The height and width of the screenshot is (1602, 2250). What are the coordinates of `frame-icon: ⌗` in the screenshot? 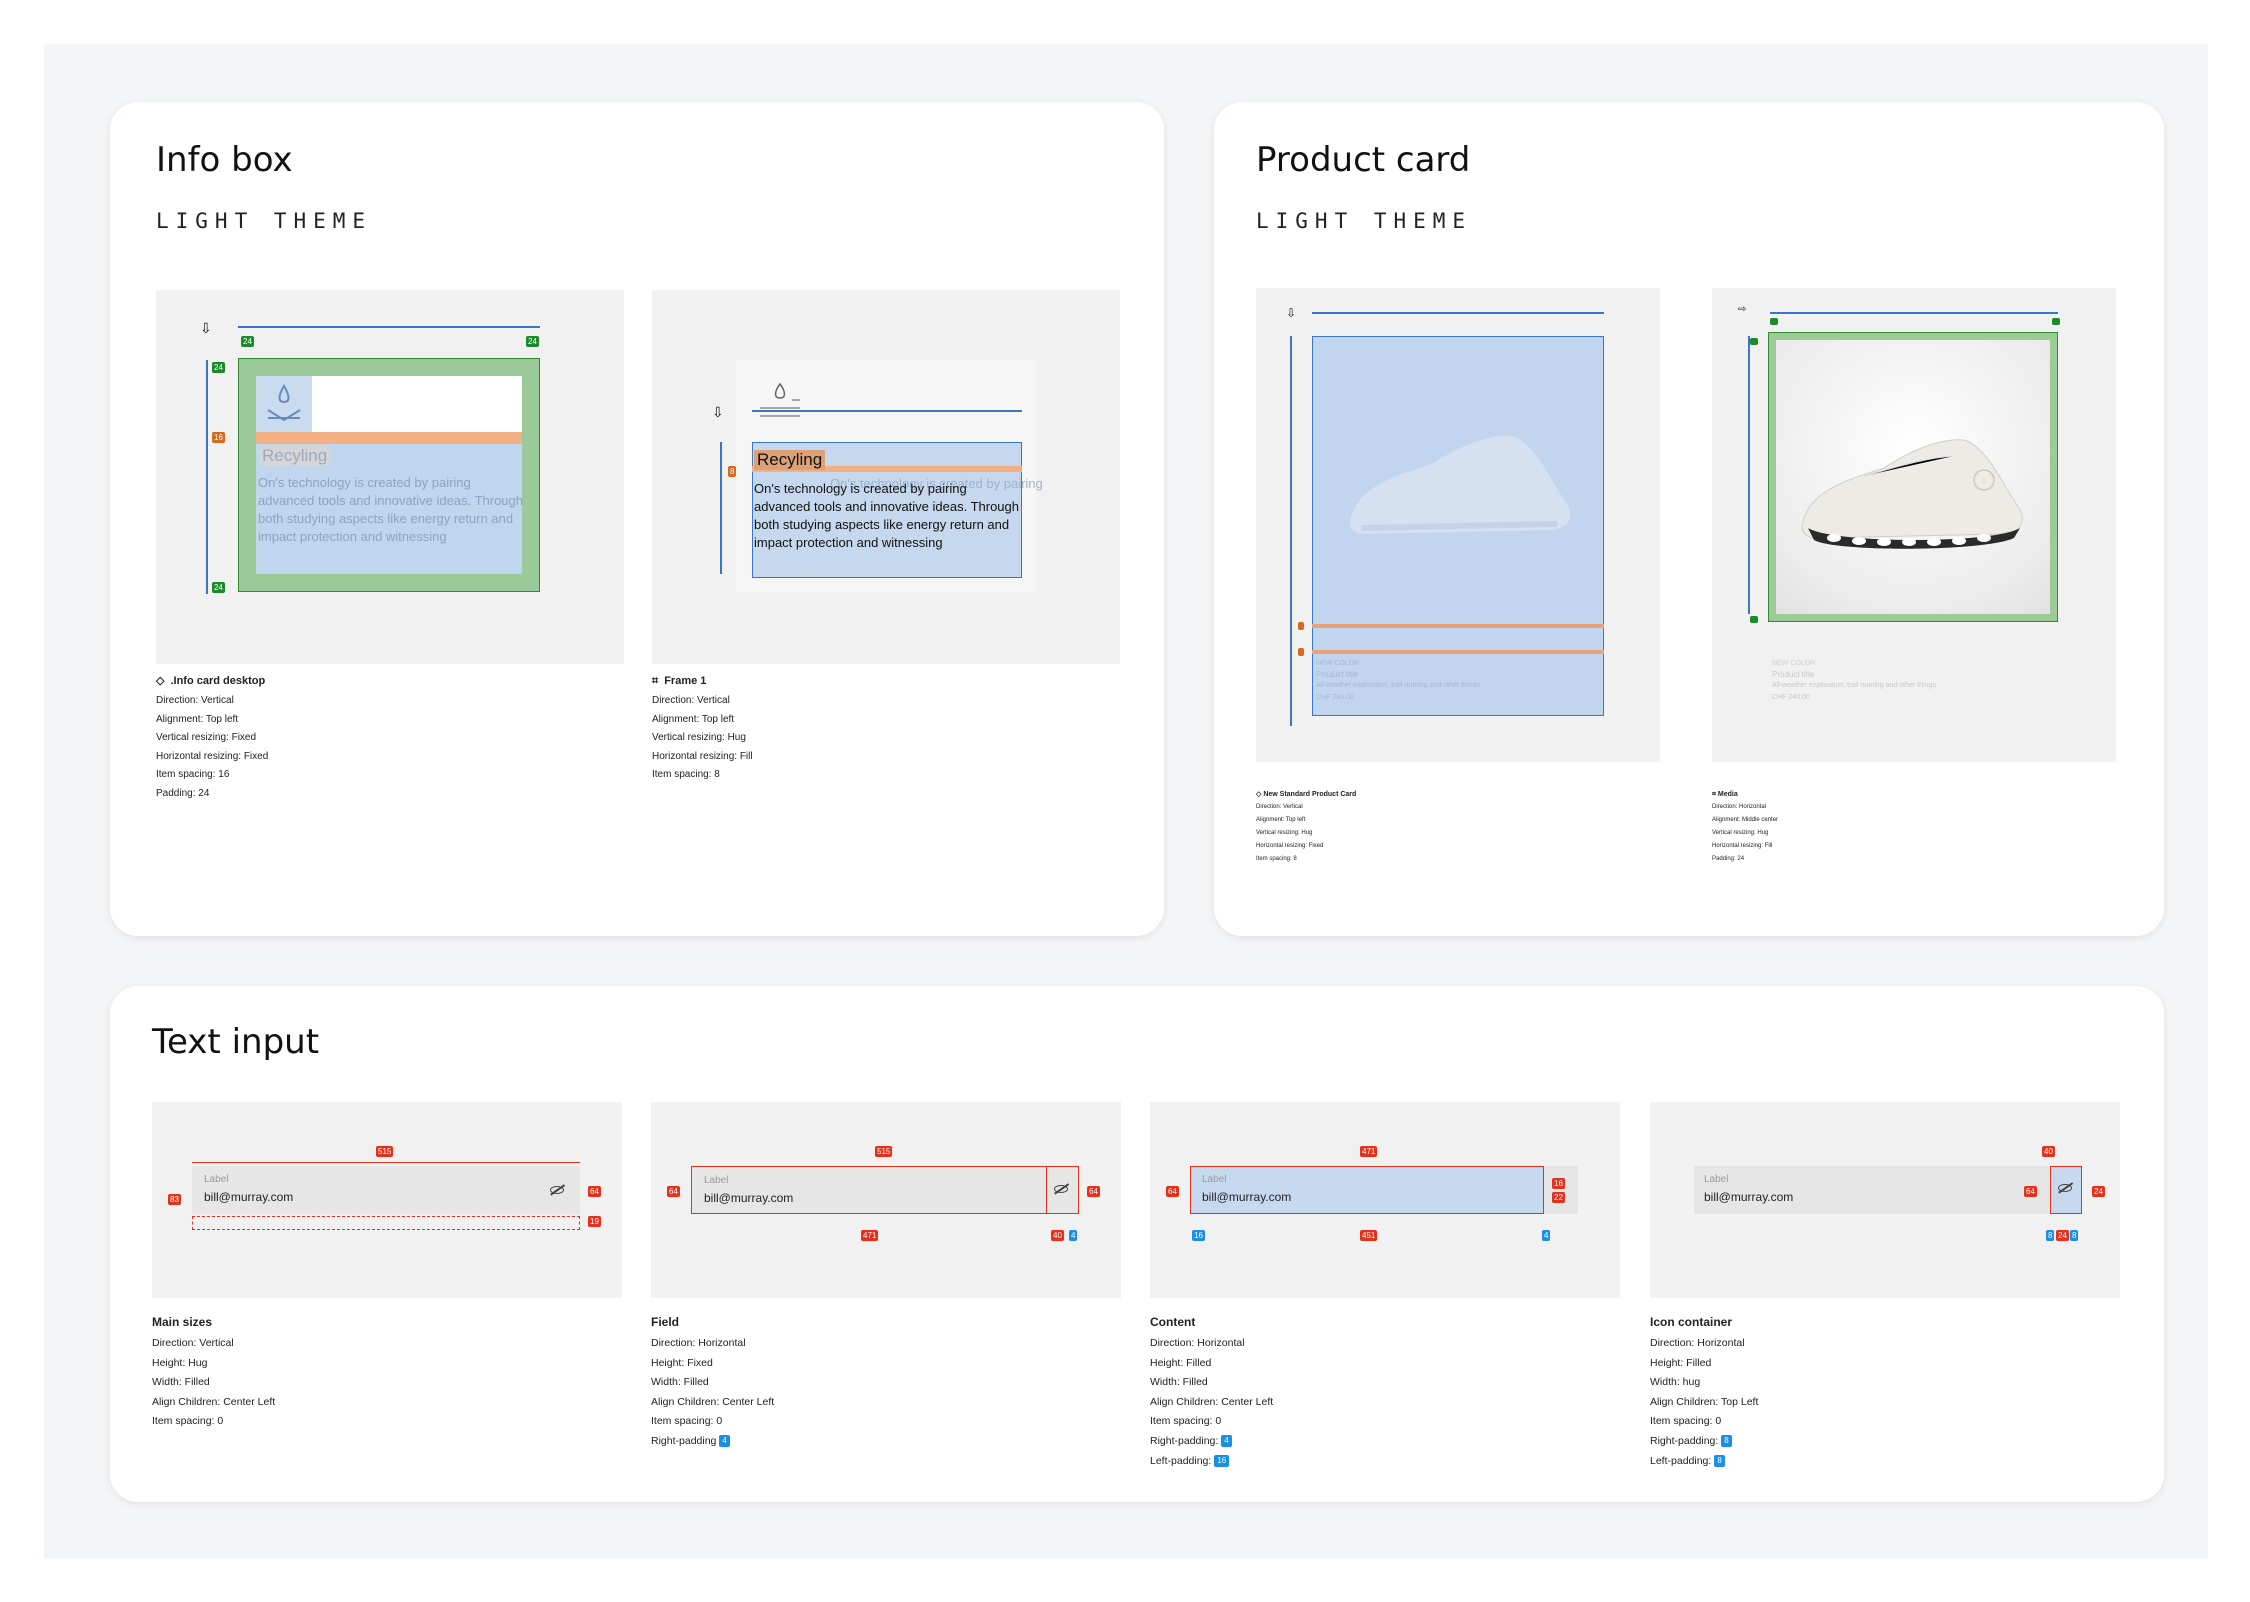 It's located at (655, 681).